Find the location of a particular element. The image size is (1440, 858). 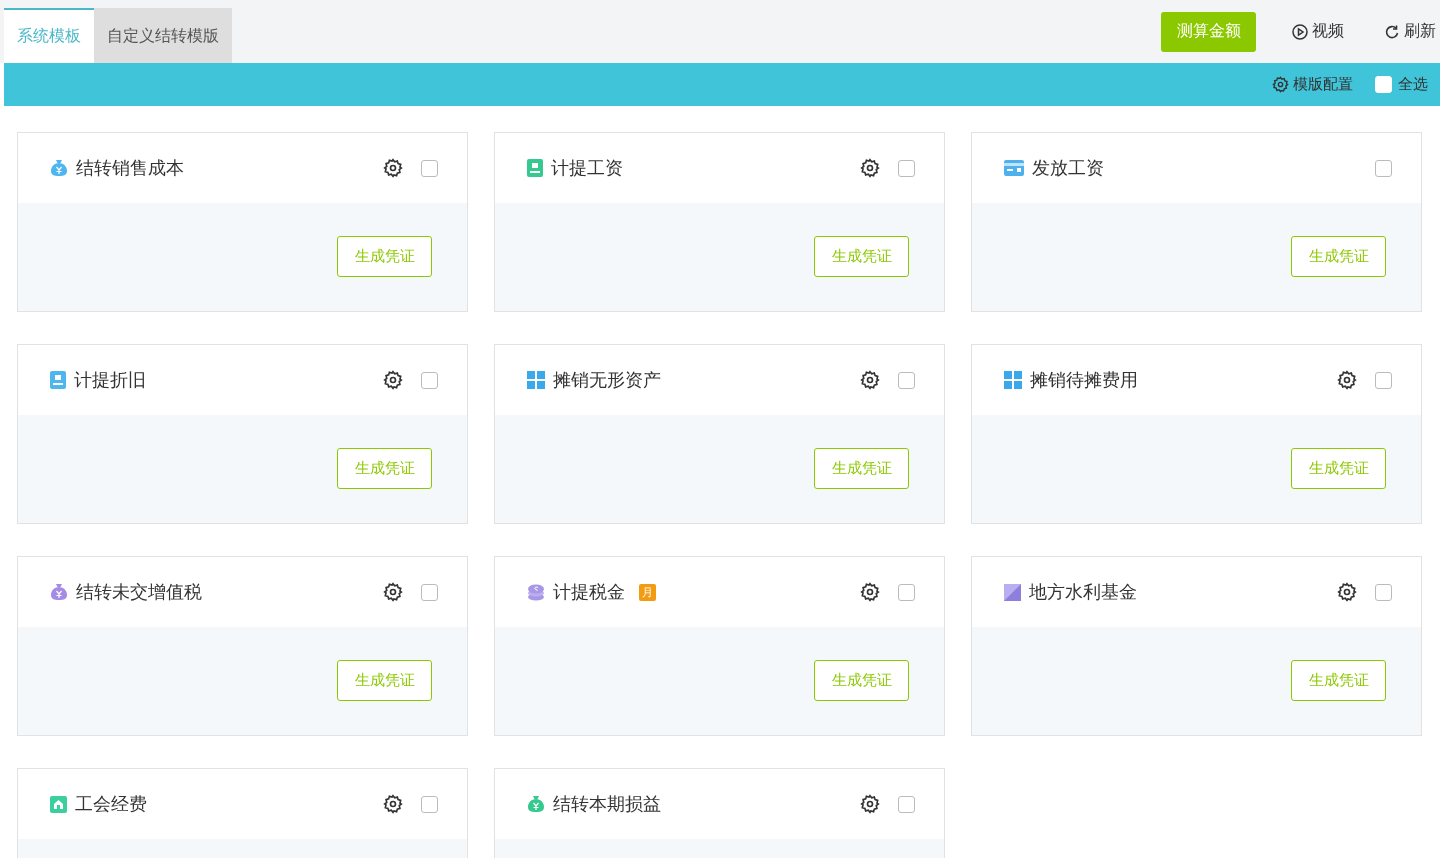

house-icon is located at coordinates (58, 804).